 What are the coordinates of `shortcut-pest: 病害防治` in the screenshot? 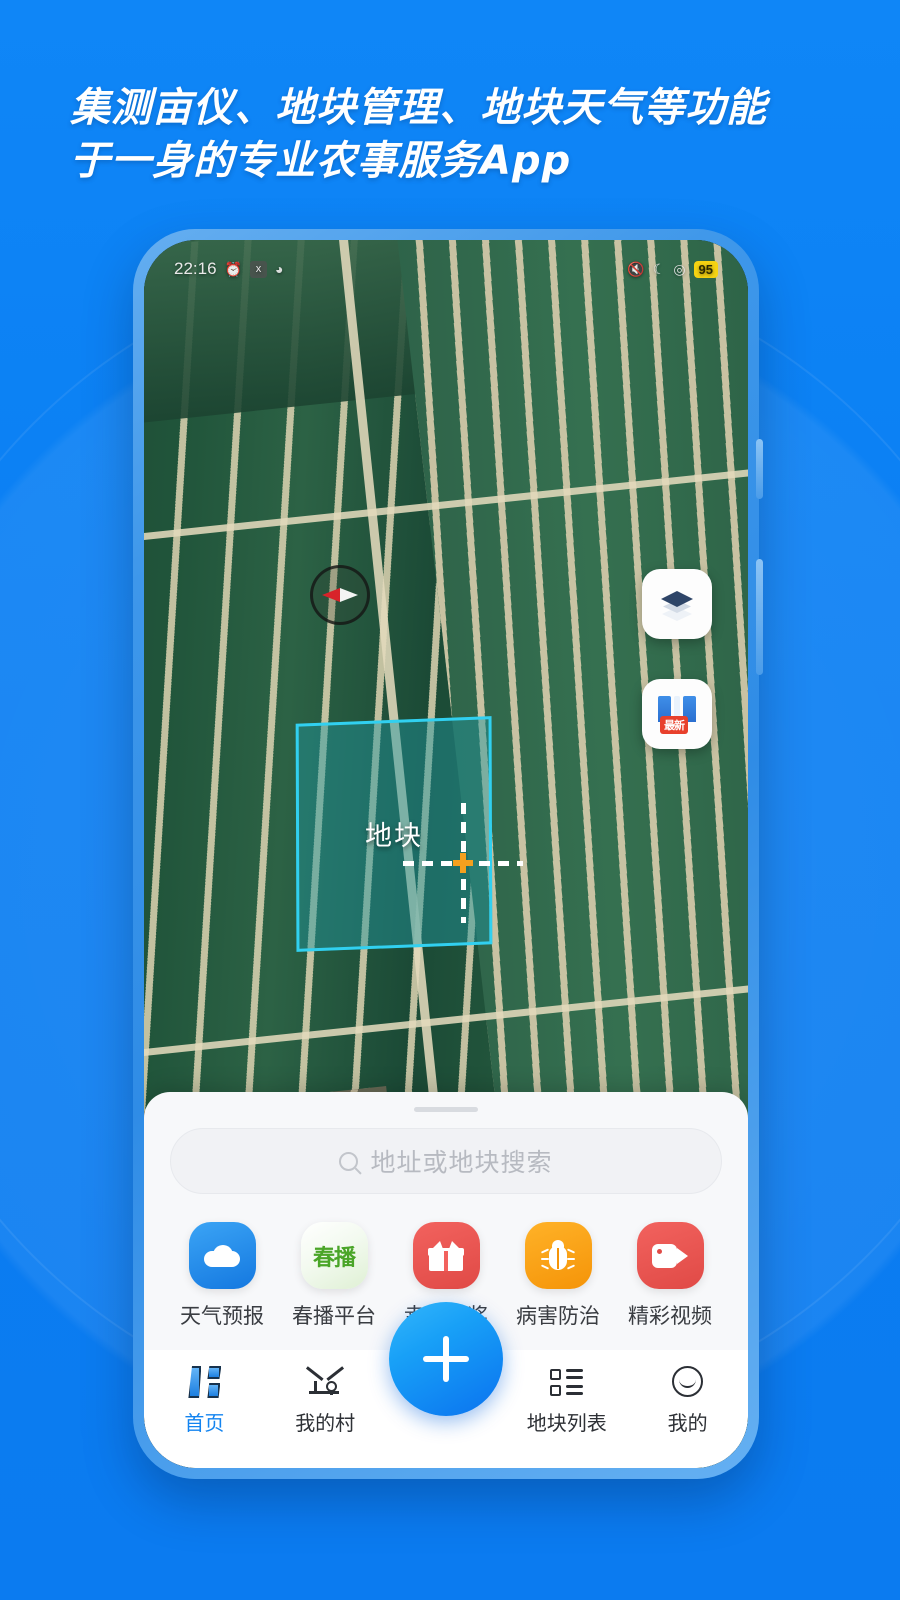 It's located at (558, 1276).